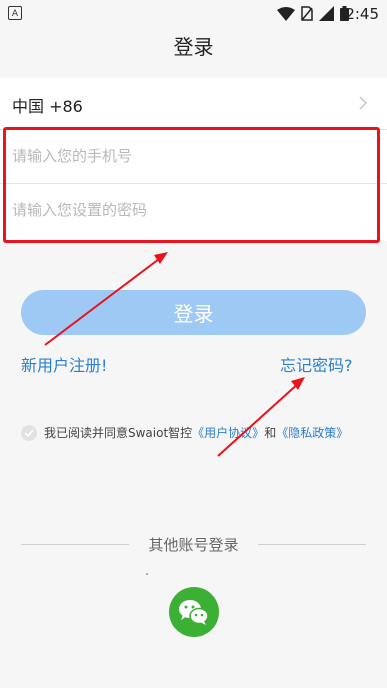 This screenshot has height=688, width=387. What do you see at coordinates (193, 312) in the screenshot?
I see `login-button: 登录` at bounding box center [193, 312].